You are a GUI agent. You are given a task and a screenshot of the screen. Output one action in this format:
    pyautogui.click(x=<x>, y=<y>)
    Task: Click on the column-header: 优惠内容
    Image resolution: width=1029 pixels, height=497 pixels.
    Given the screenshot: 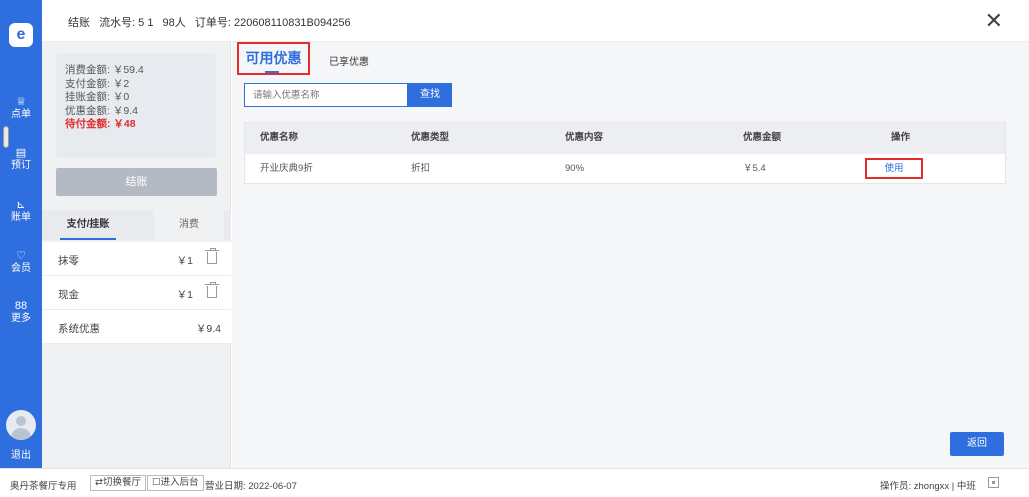 What is the action you would take?
    pyautogui.click(x=584, y=137)
    